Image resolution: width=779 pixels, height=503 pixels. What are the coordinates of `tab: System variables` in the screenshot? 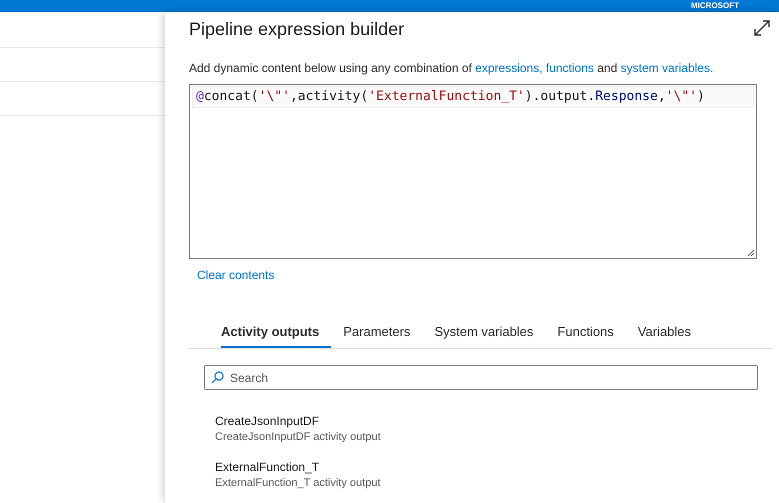 It's located at (490, 332).